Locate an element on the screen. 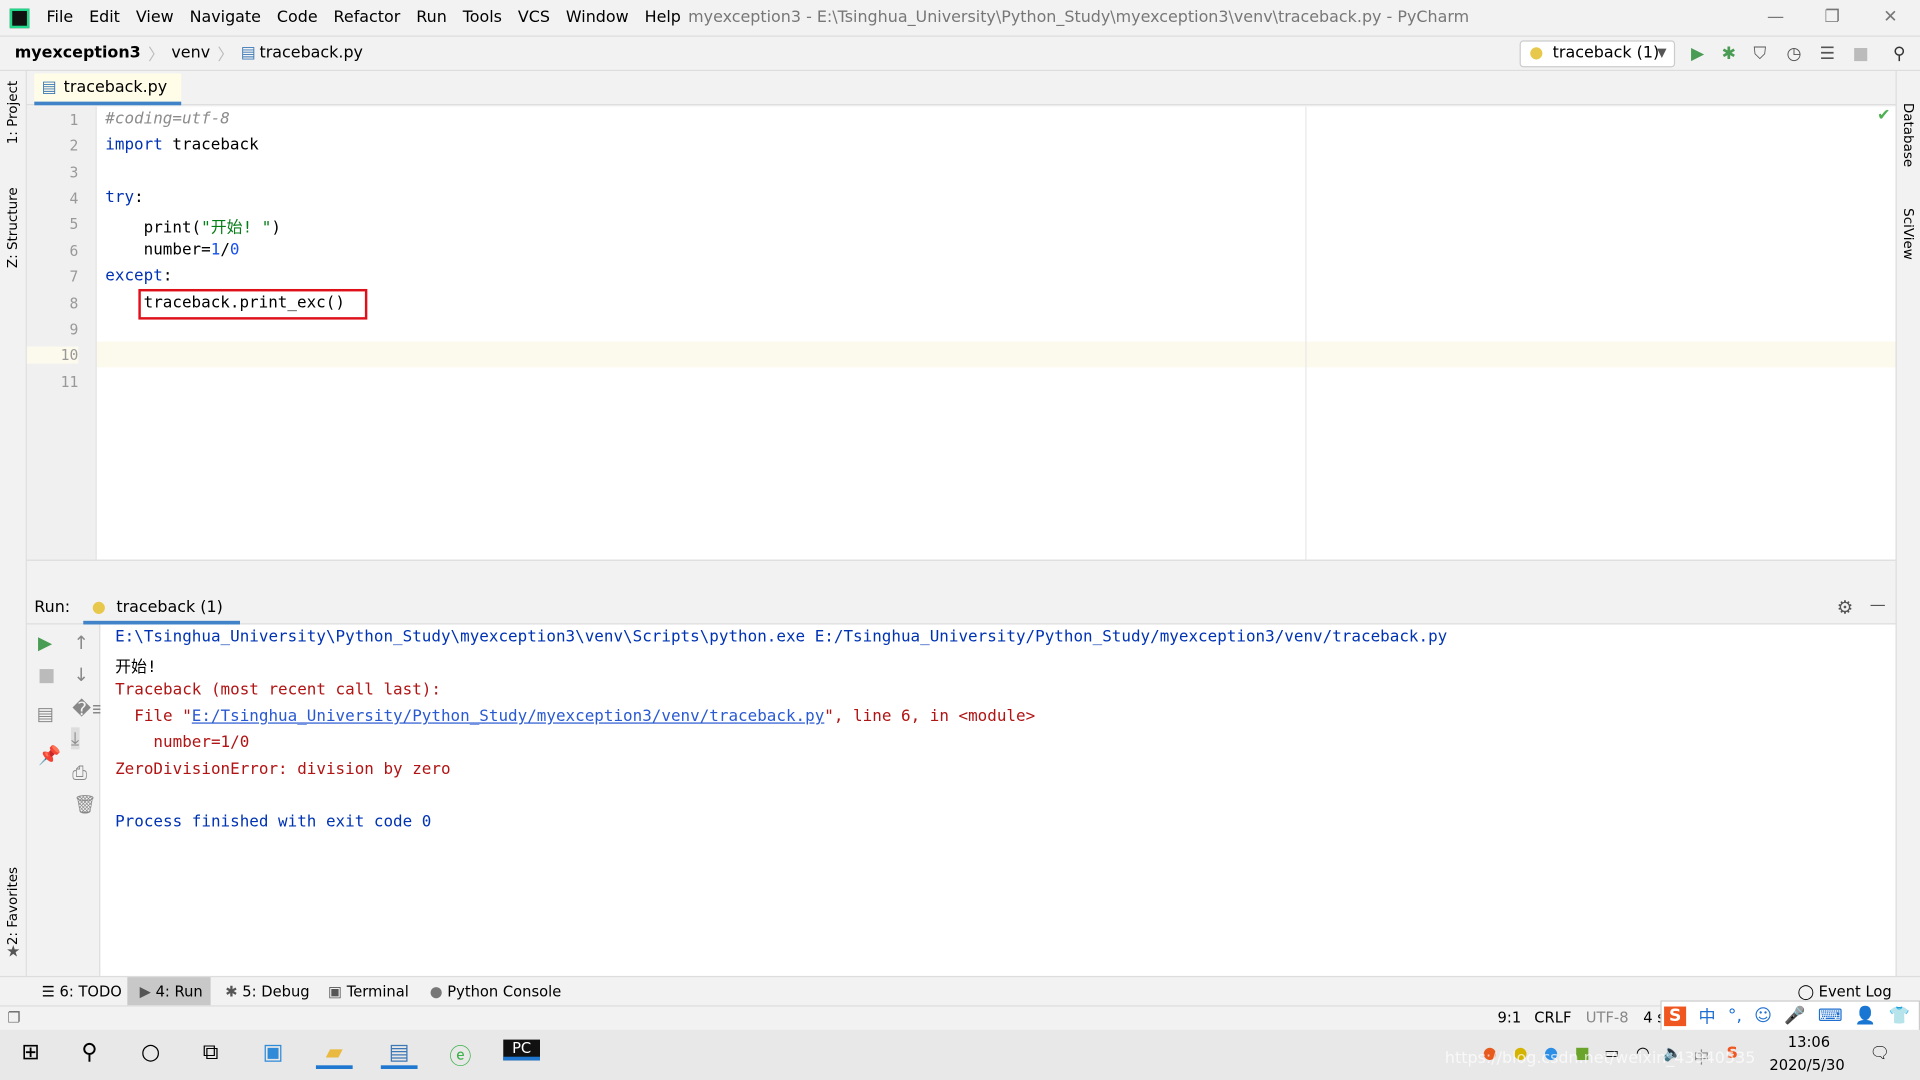 This screenshot has width=1920, height=1080. scroll-to-end-icon: ⤓ is located at coordinates (75, 738).